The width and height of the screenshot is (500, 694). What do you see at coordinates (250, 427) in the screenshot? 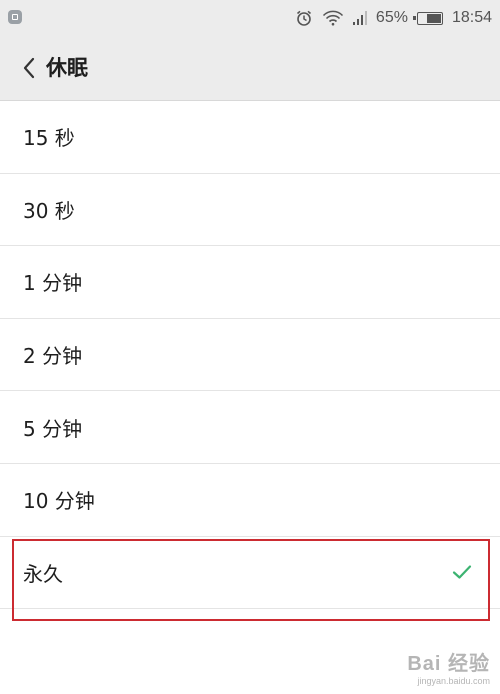
I see `option-5min: 5 分钟` at bounding box center [250, 427].